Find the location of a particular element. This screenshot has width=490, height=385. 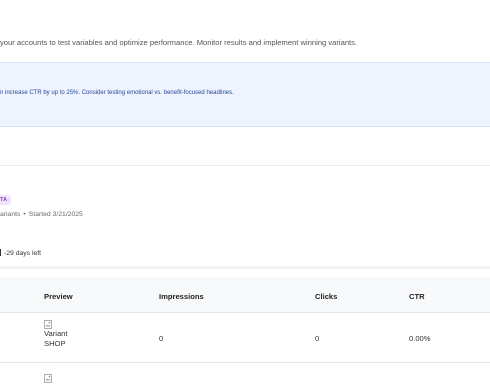

variant-preview-alt: Variant SHOP is located at coordinates (56, 339).